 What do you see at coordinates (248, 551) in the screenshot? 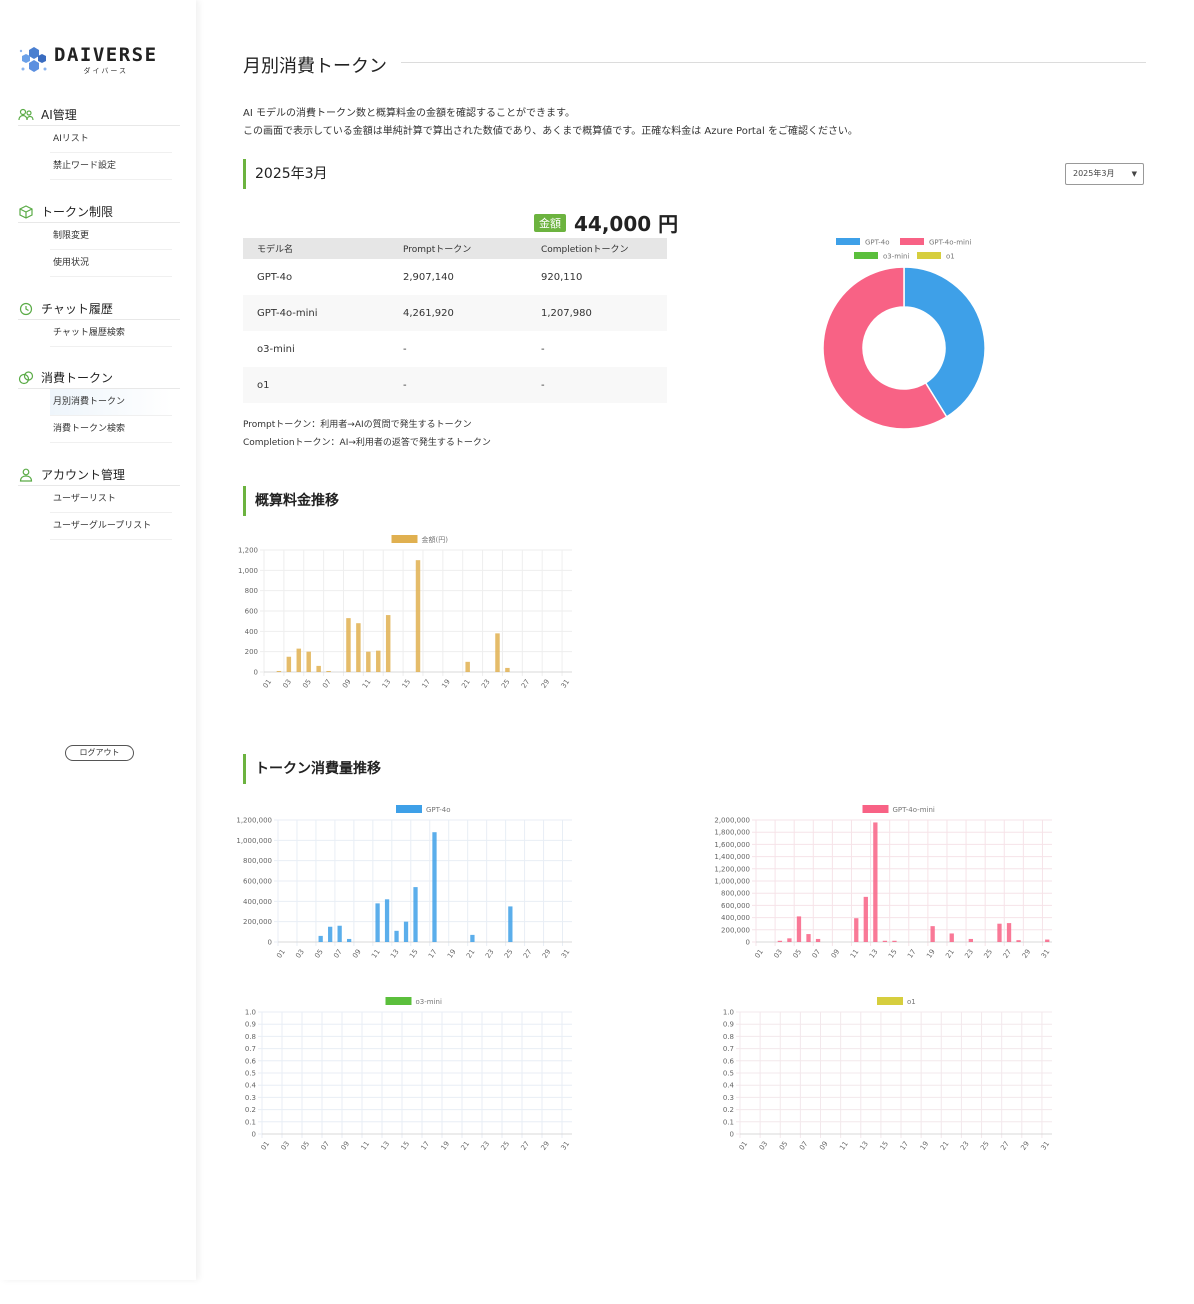
I see `y-tick-label: 1,200` at bounding box center [248, 551].